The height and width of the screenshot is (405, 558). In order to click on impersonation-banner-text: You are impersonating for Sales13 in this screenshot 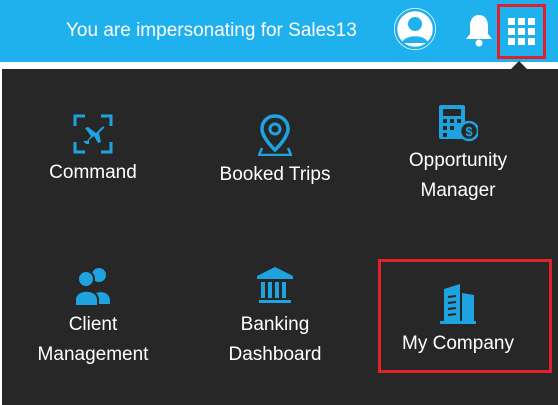, I will do `click(211, 30)`.